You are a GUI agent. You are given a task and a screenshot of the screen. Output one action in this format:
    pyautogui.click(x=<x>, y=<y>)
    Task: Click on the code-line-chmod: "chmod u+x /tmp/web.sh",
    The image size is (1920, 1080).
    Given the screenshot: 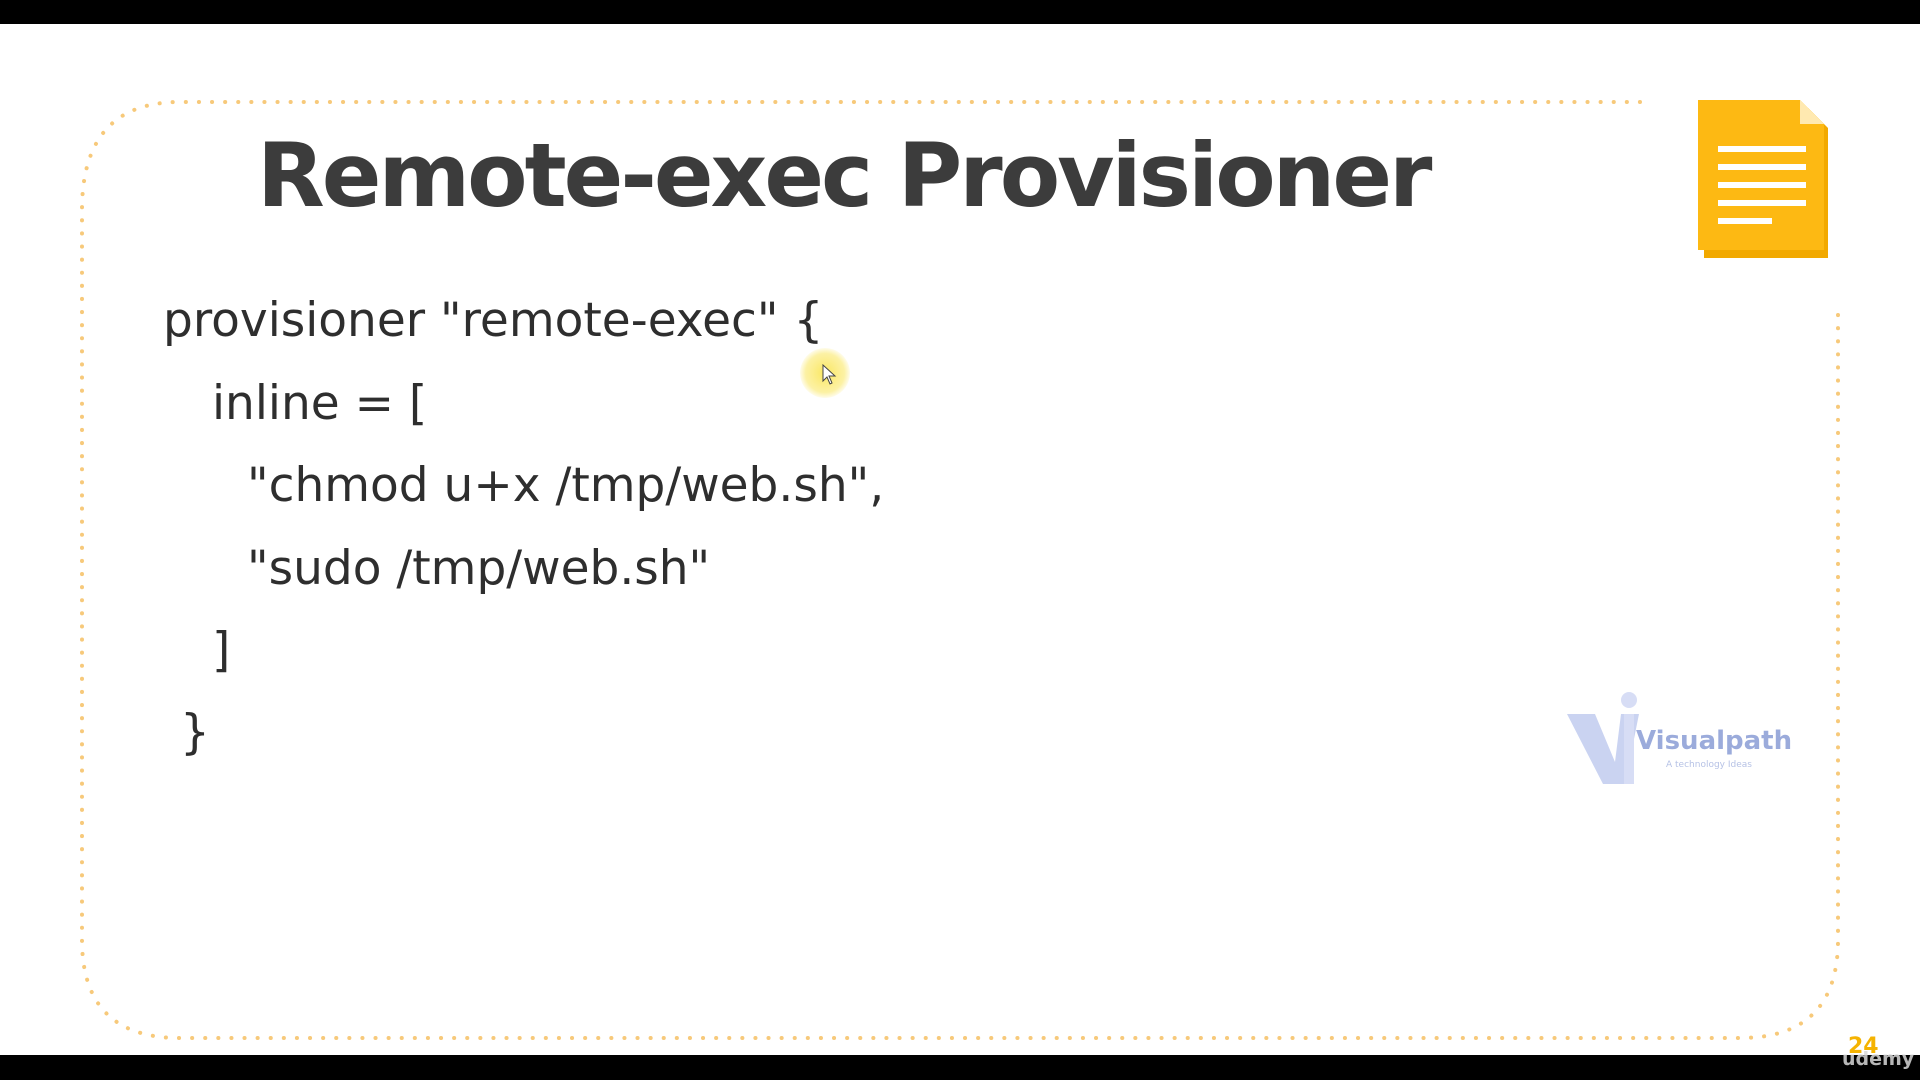 What is the action you would take?
    pyautogui.click(x=566, y=485)
    